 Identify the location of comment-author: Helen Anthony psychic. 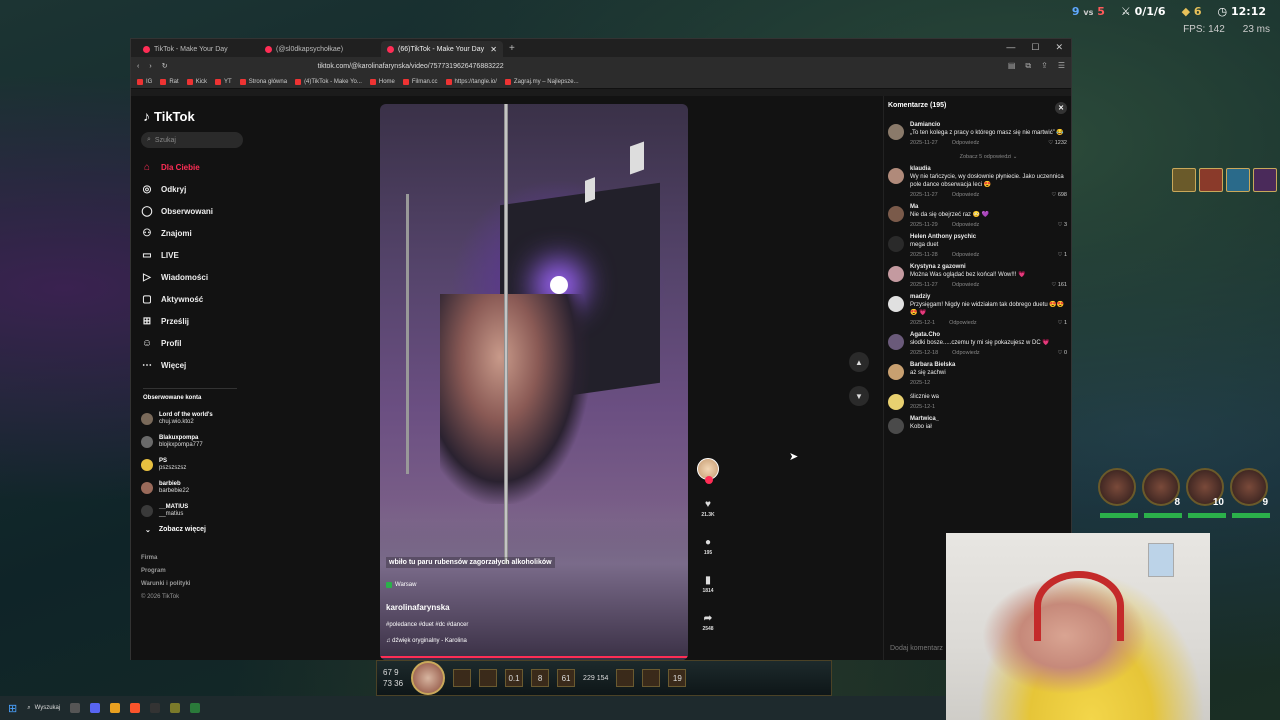
(988, 237).